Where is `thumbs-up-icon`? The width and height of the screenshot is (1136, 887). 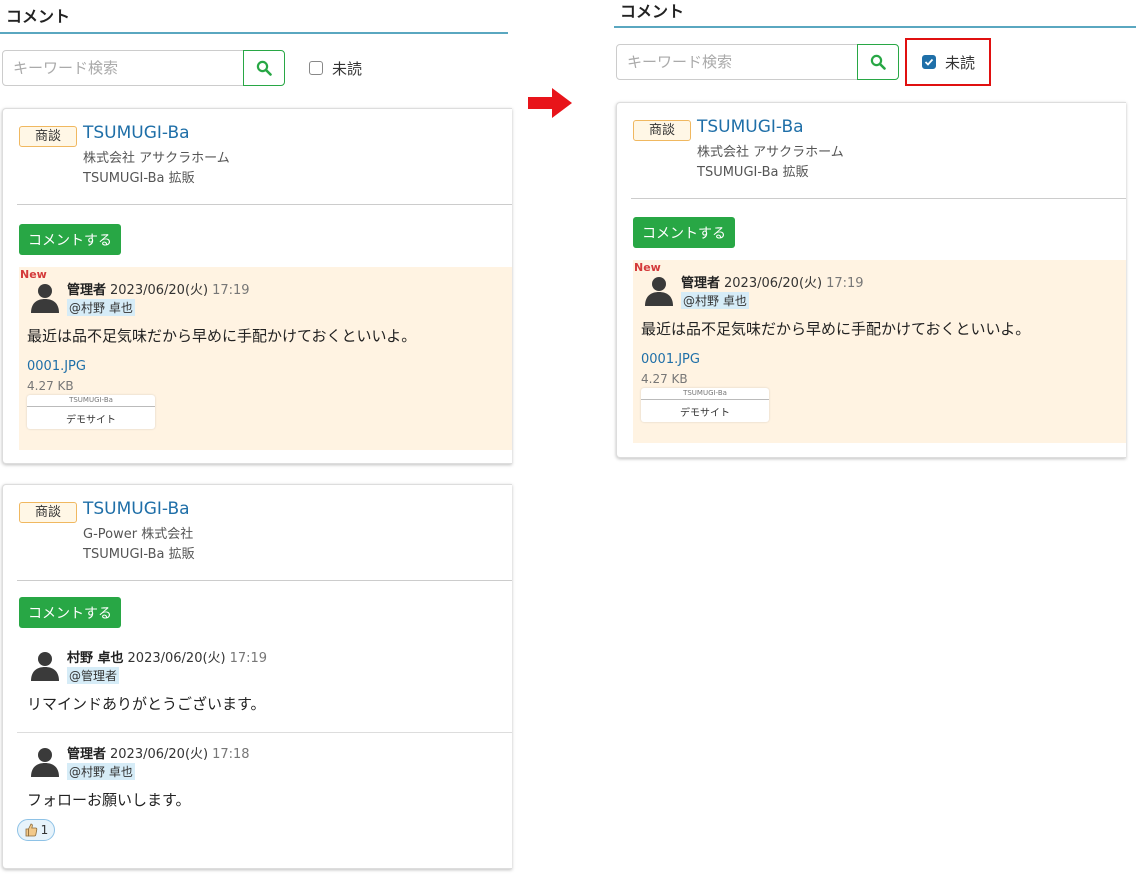
thumbs-up-icon is located at coordinates (31, 830).